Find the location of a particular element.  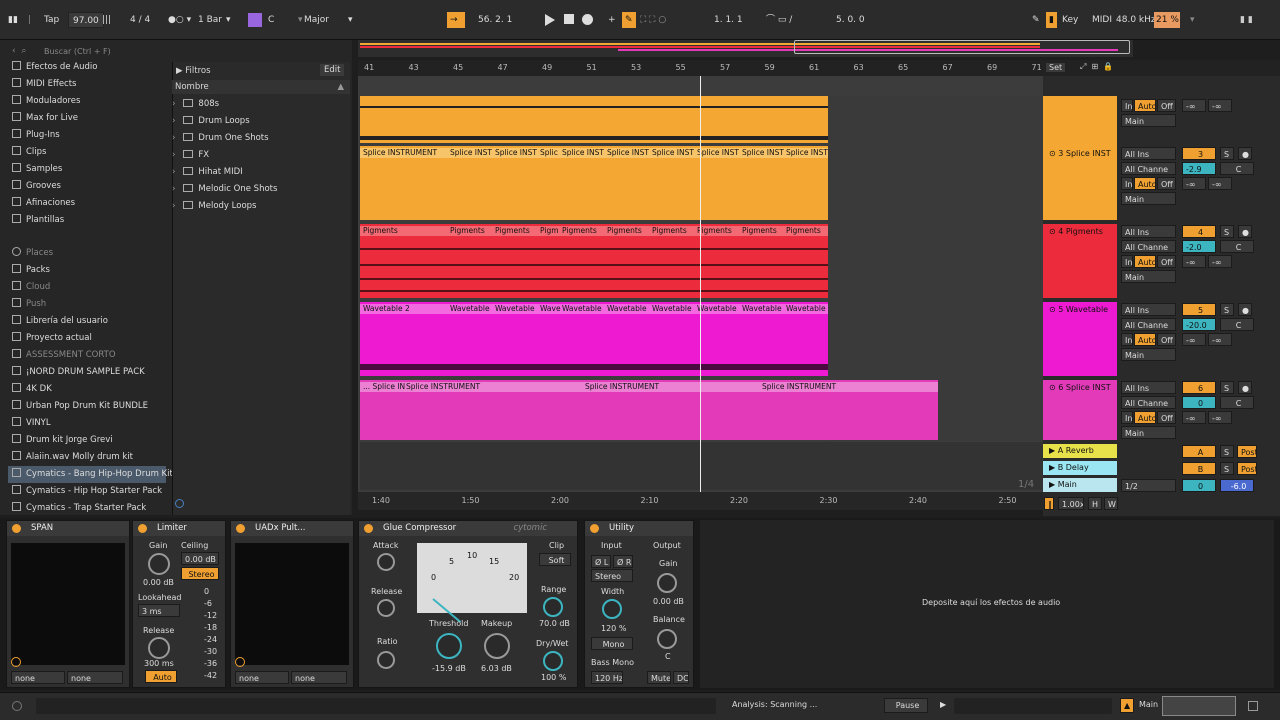

drywet-knob is located at coordinates (553, 661).